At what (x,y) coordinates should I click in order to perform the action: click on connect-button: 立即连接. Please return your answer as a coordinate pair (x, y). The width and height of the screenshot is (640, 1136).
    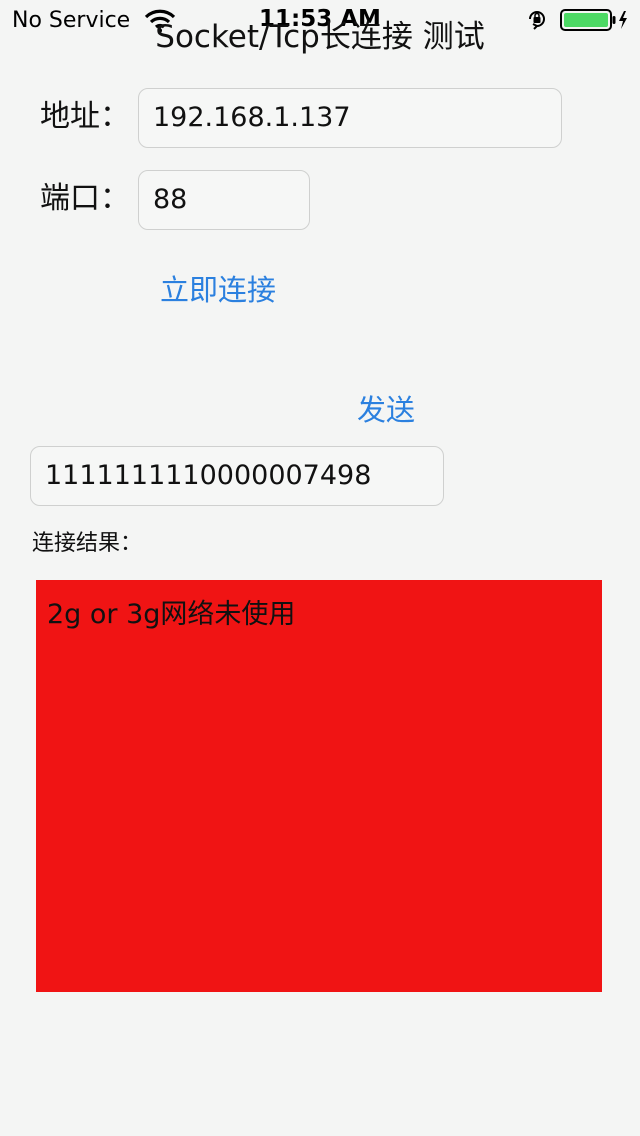
    Looking at the image, I should click on (218, 290).